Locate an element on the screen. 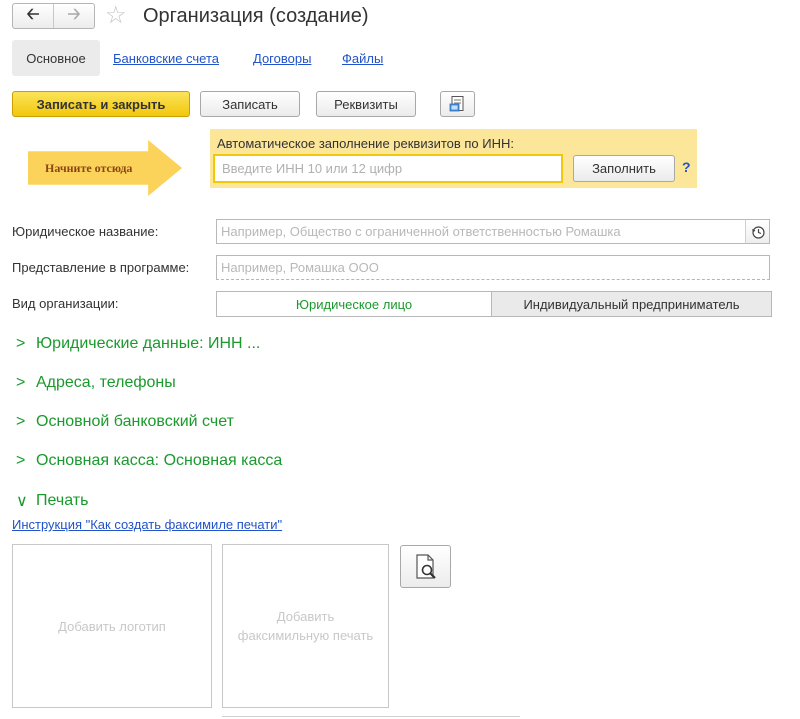 This screenshot has width=800, height=719. navigation-buttons: 🡠 🡢 is located at coordinates (53, 16).